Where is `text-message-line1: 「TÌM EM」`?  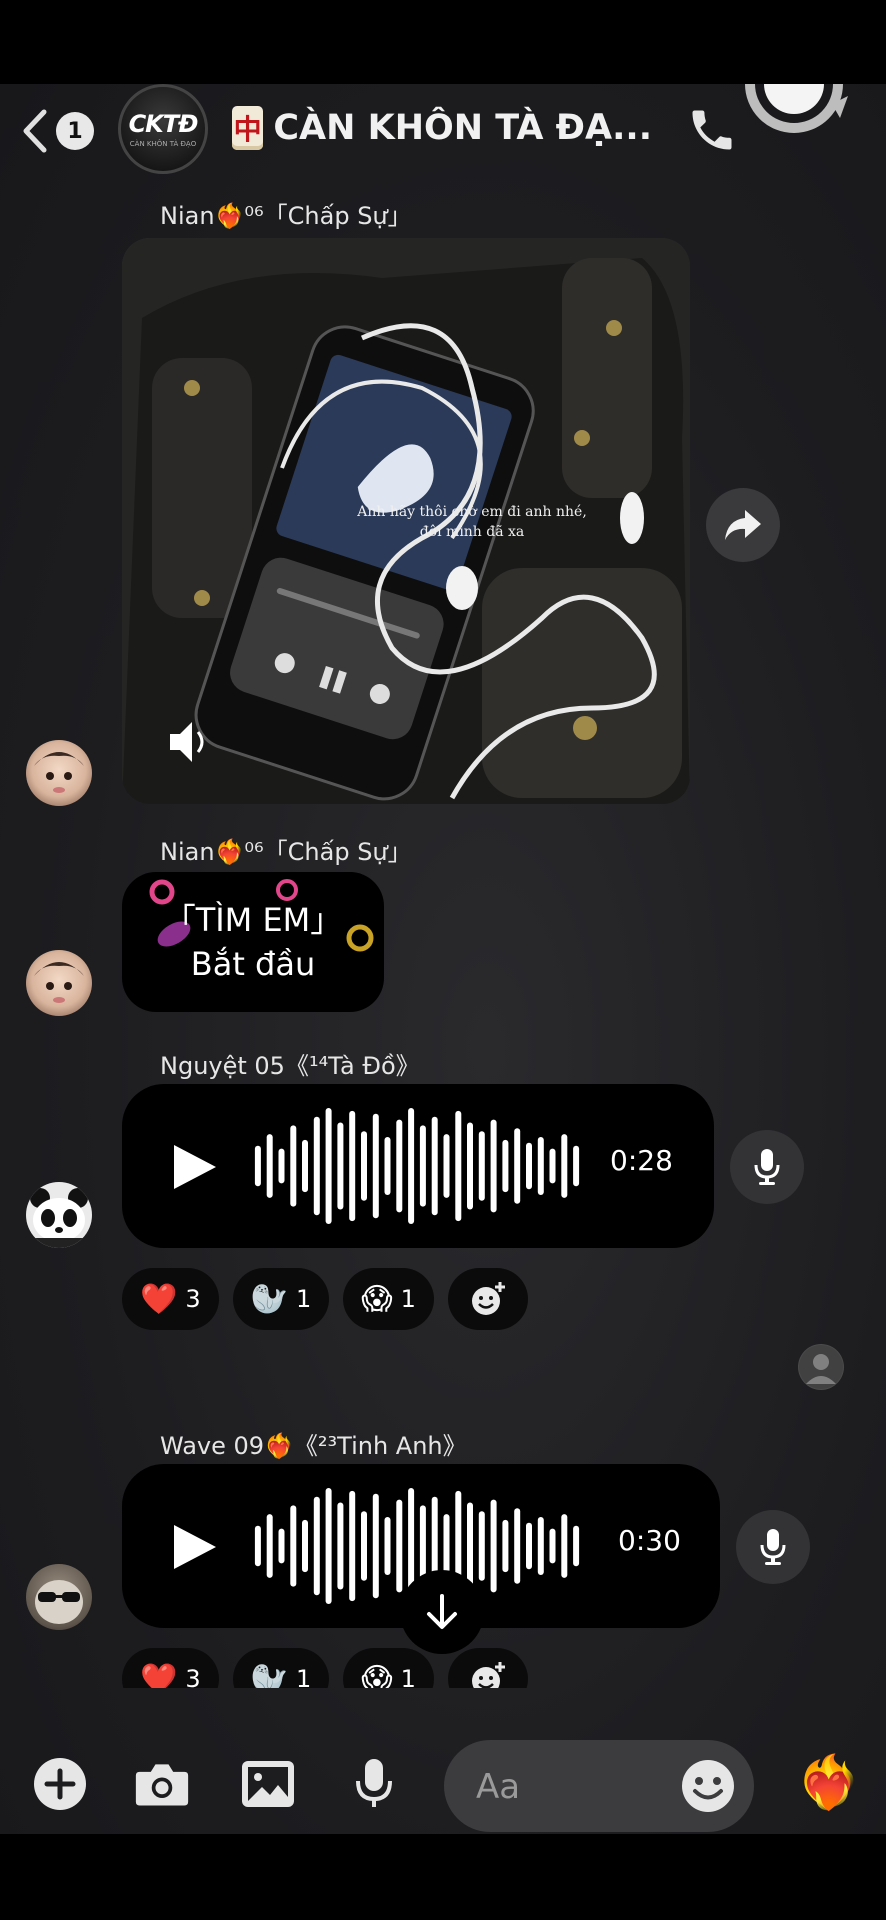 text-message-line1: 「TÌM EM」 is located at coordinates (253, 920).